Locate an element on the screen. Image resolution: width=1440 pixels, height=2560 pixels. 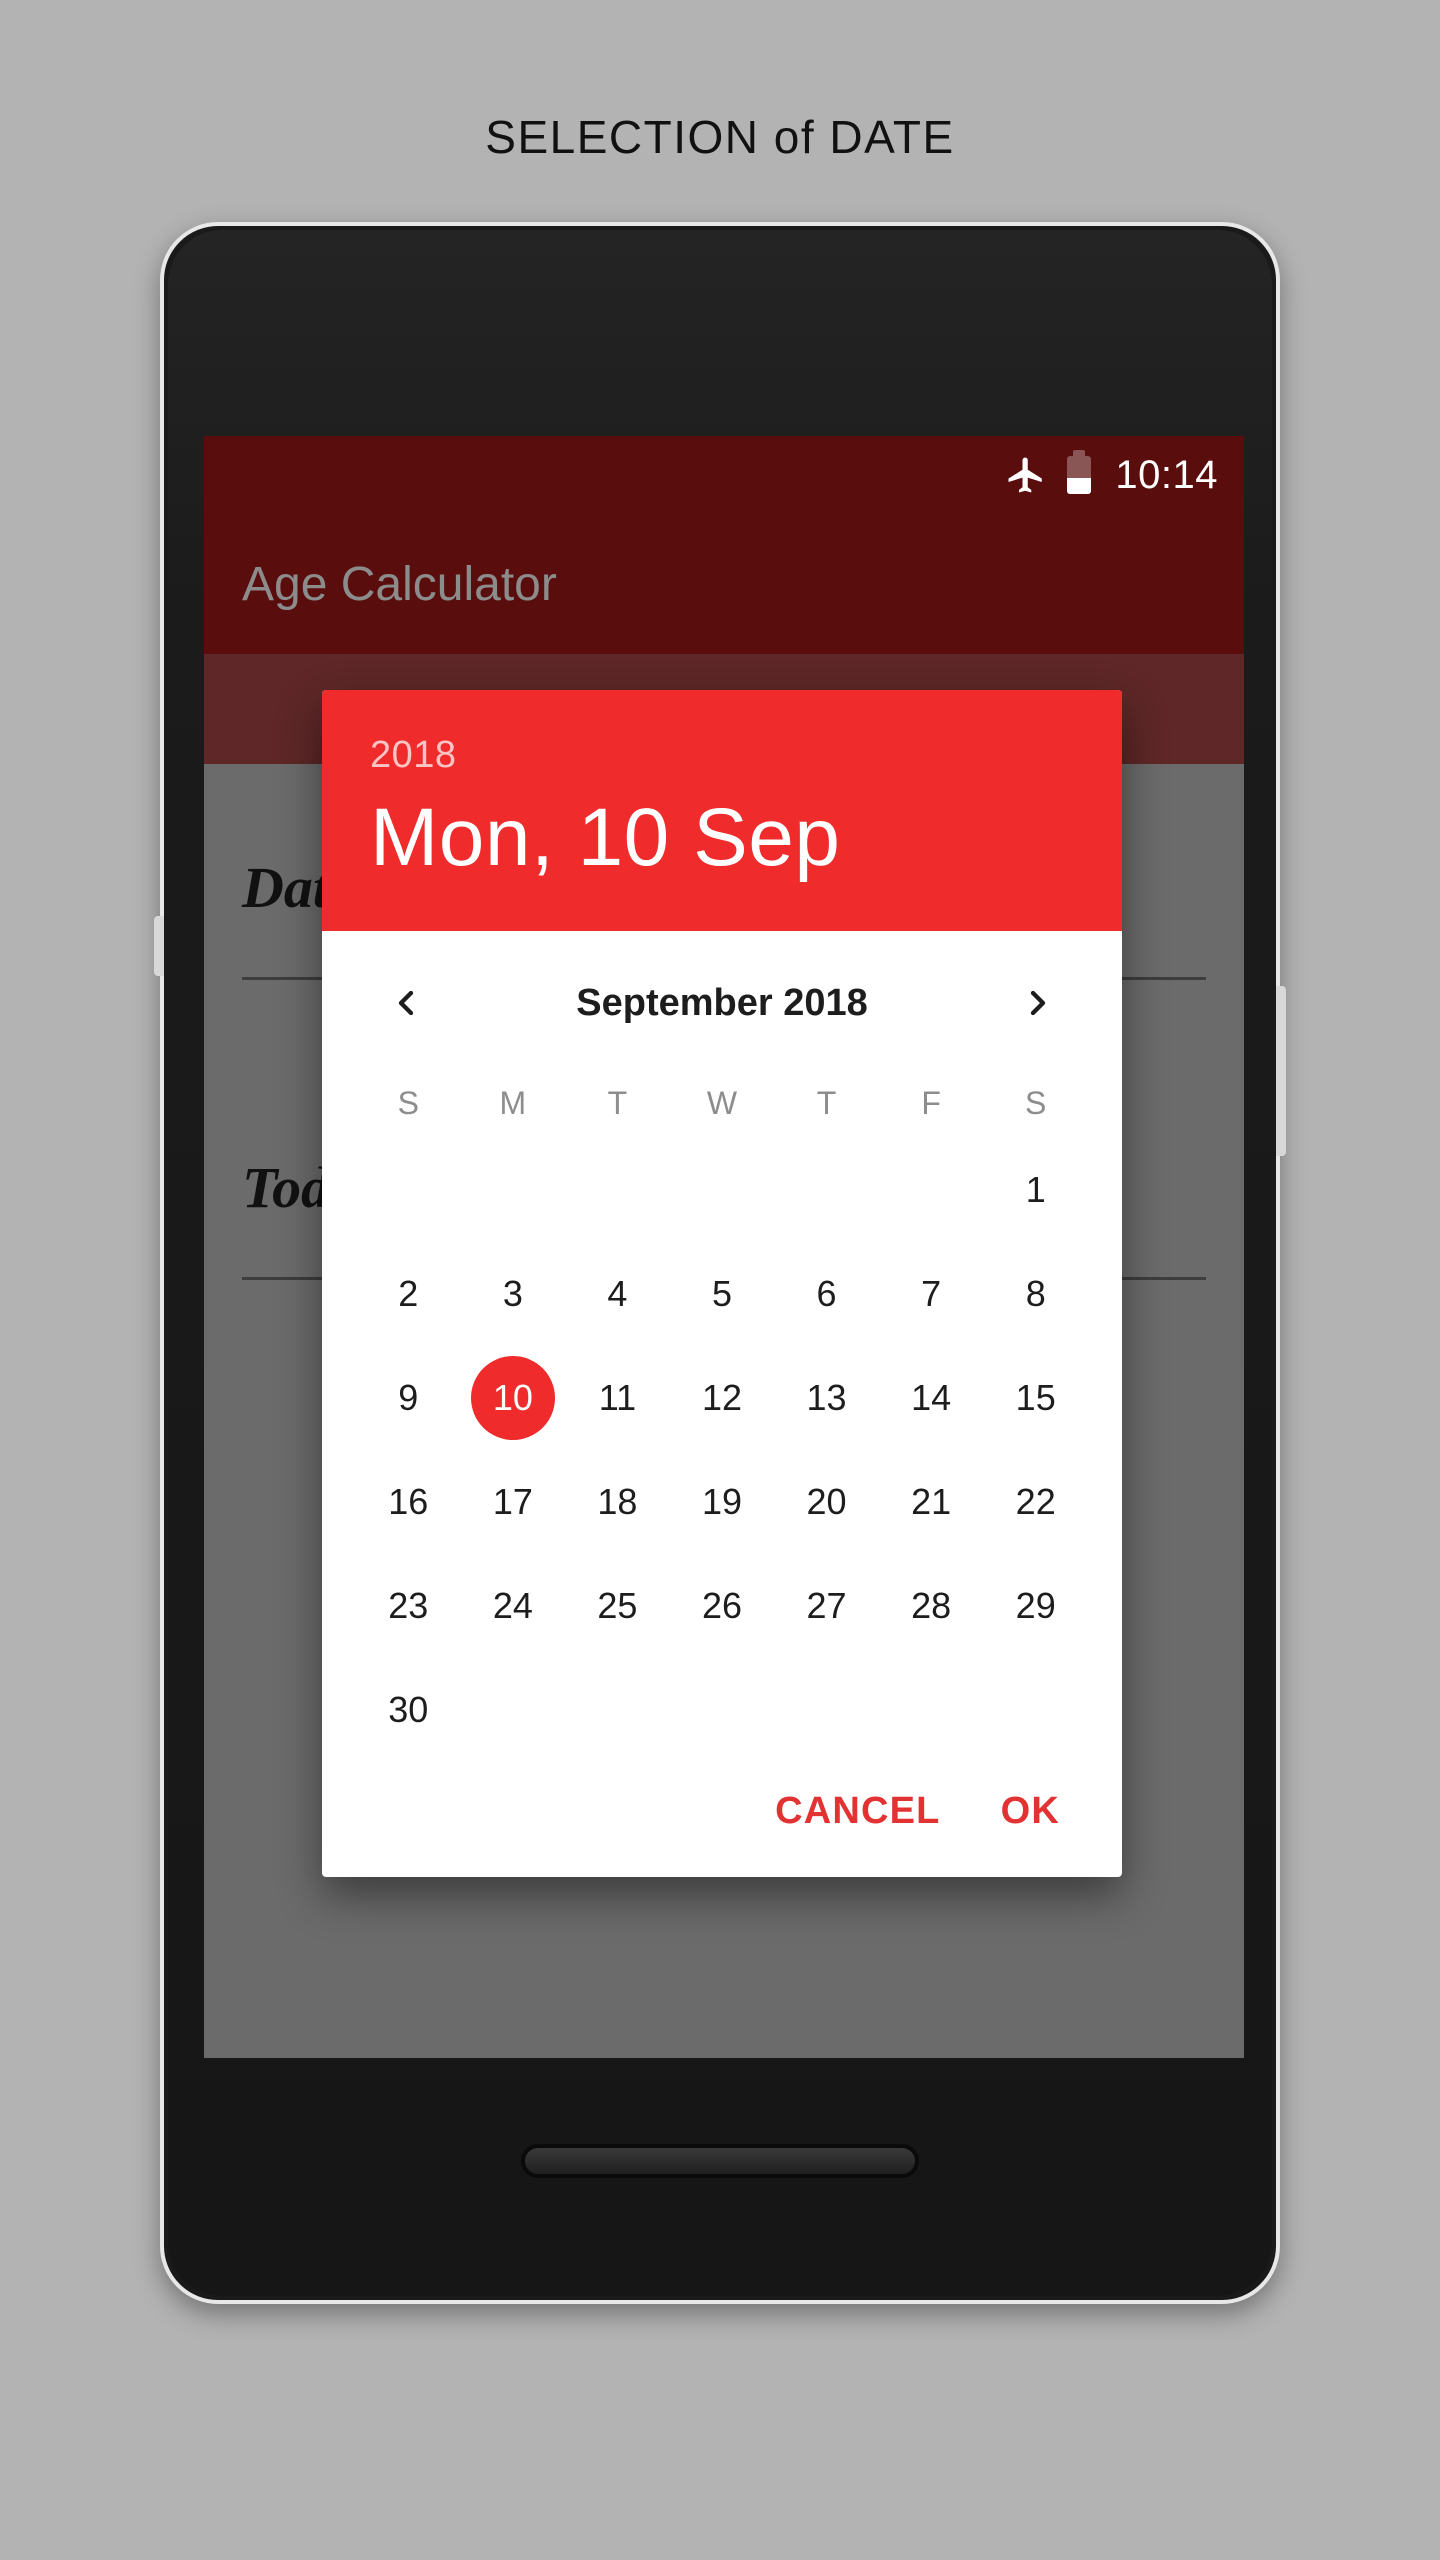
weekday-header-6: S is located at coordinates (1036, 1103).